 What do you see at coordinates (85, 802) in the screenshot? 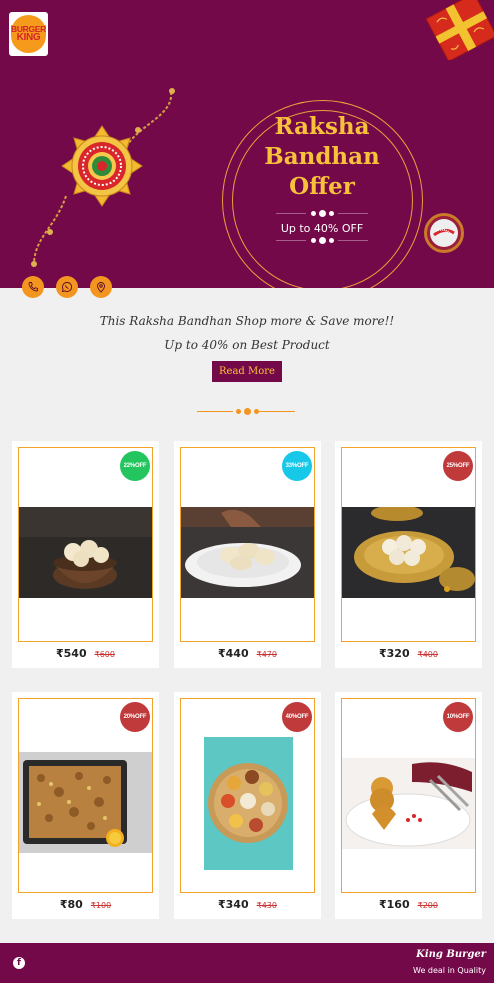
I see `biryani-tray-image` at bounding box center [85, 802].